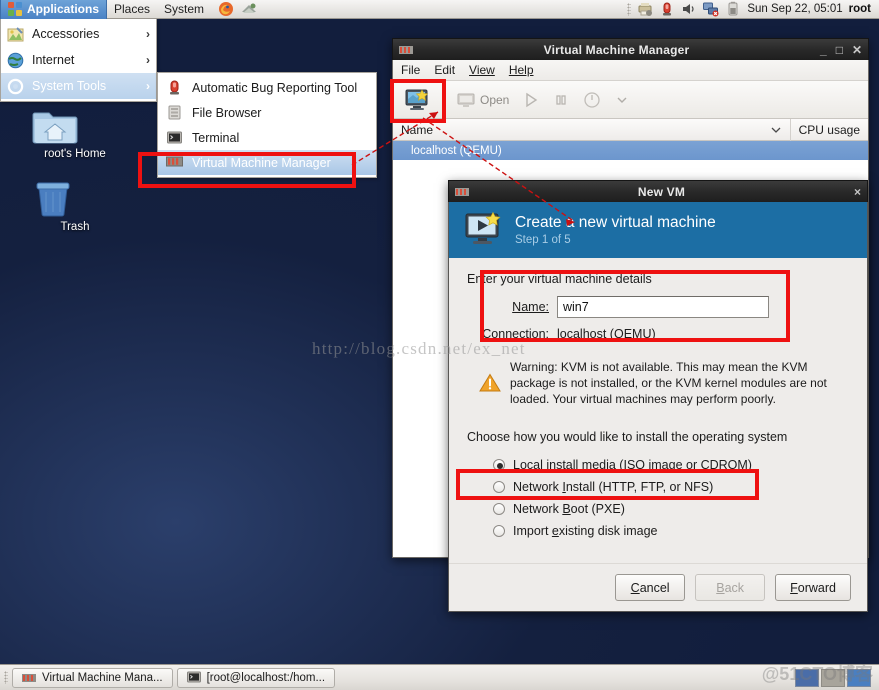  What do you see at coordinates (650, 587) in the screenshot?
I see `cancel-button: Cancel` at bounding box center [650, 587].